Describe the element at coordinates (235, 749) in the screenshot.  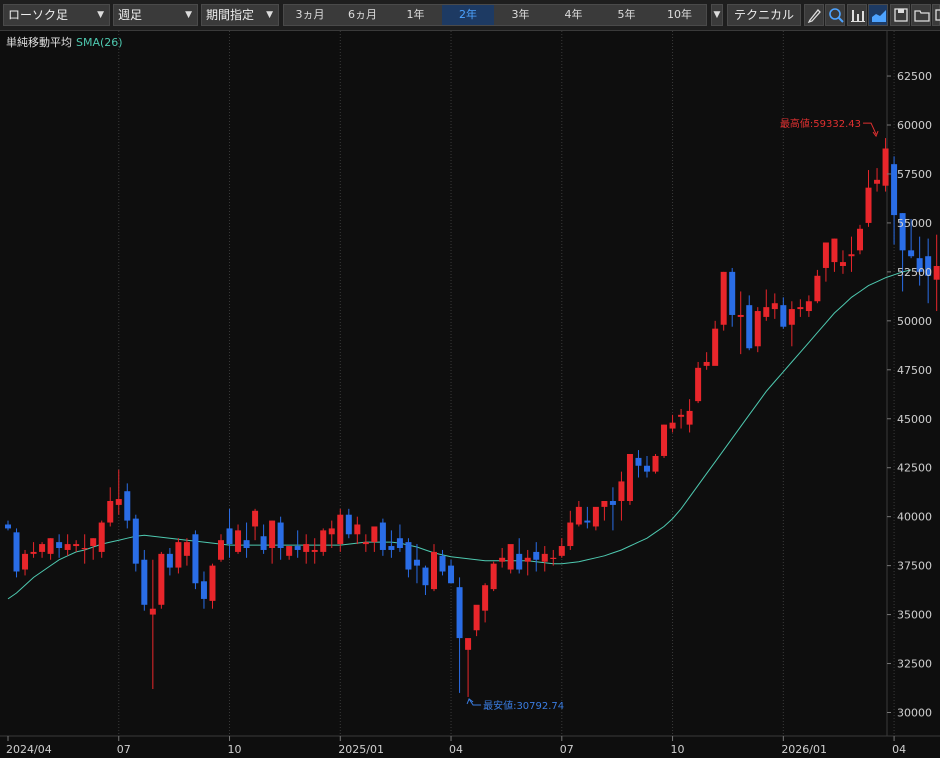
I see `x-tick-label: 10` at that location.